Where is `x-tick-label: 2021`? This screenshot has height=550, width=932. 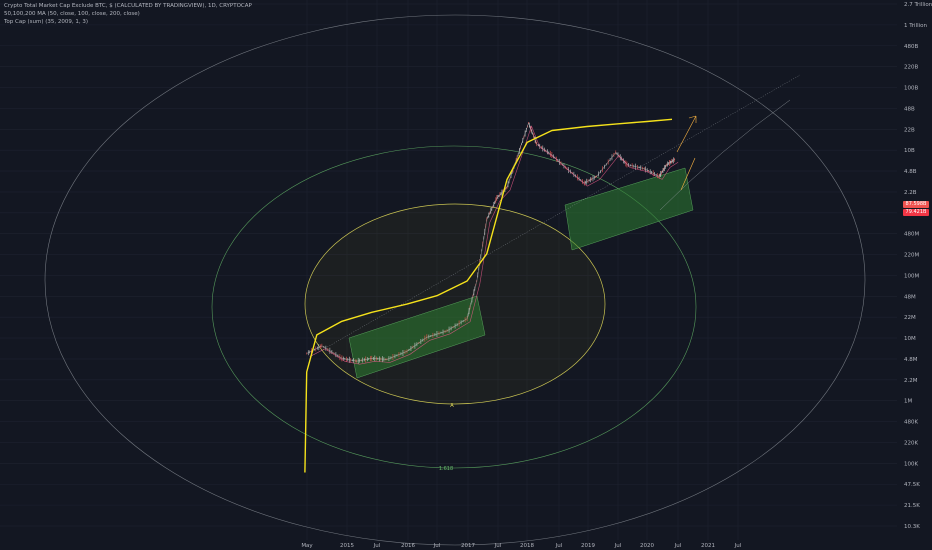 x-tick-label: 2021 is located at coordinates (708, 546).